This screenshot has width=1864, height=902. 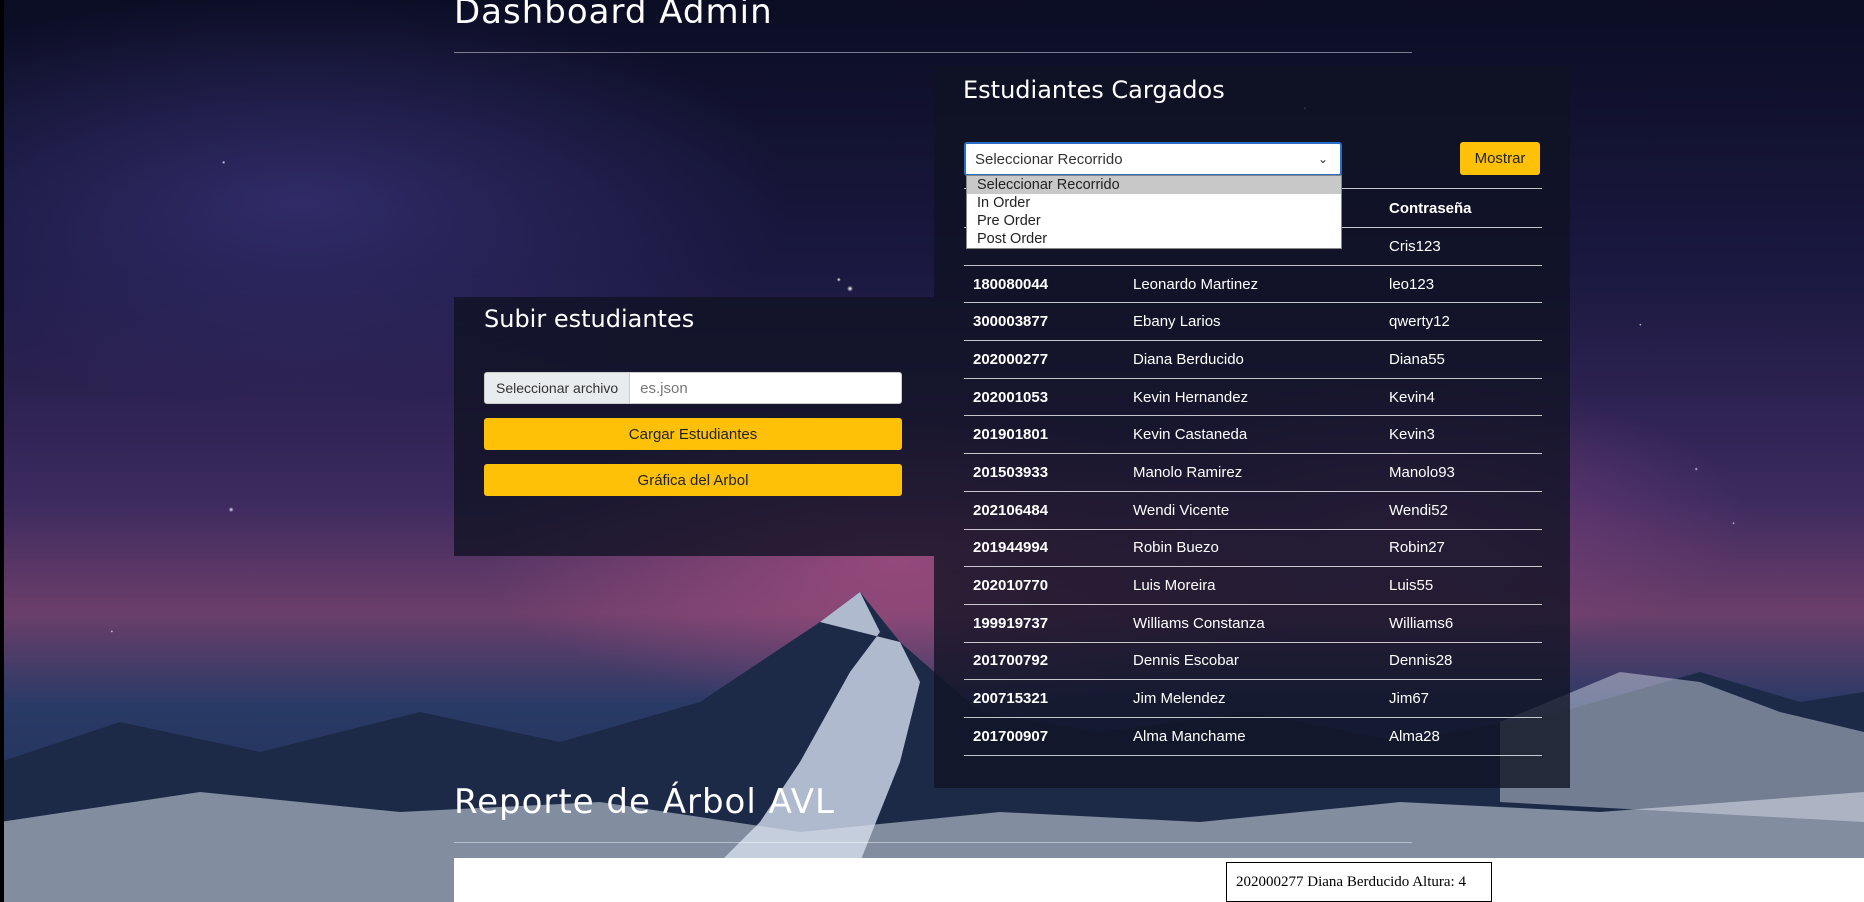 I want to click on table-row: 300003877 Ebany Larios qwerty12, so click(x=1253, y=321).